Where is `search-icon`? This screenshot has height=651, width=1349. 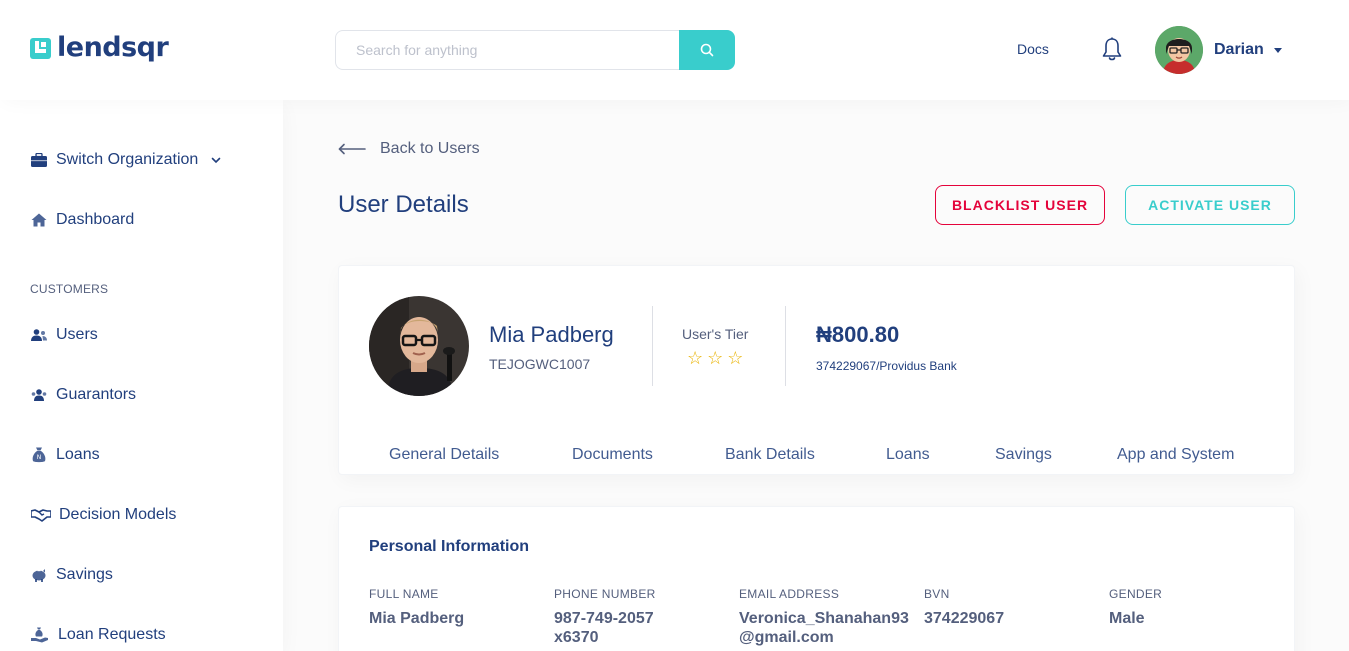 search-icon is located at coordinates (707, 50).